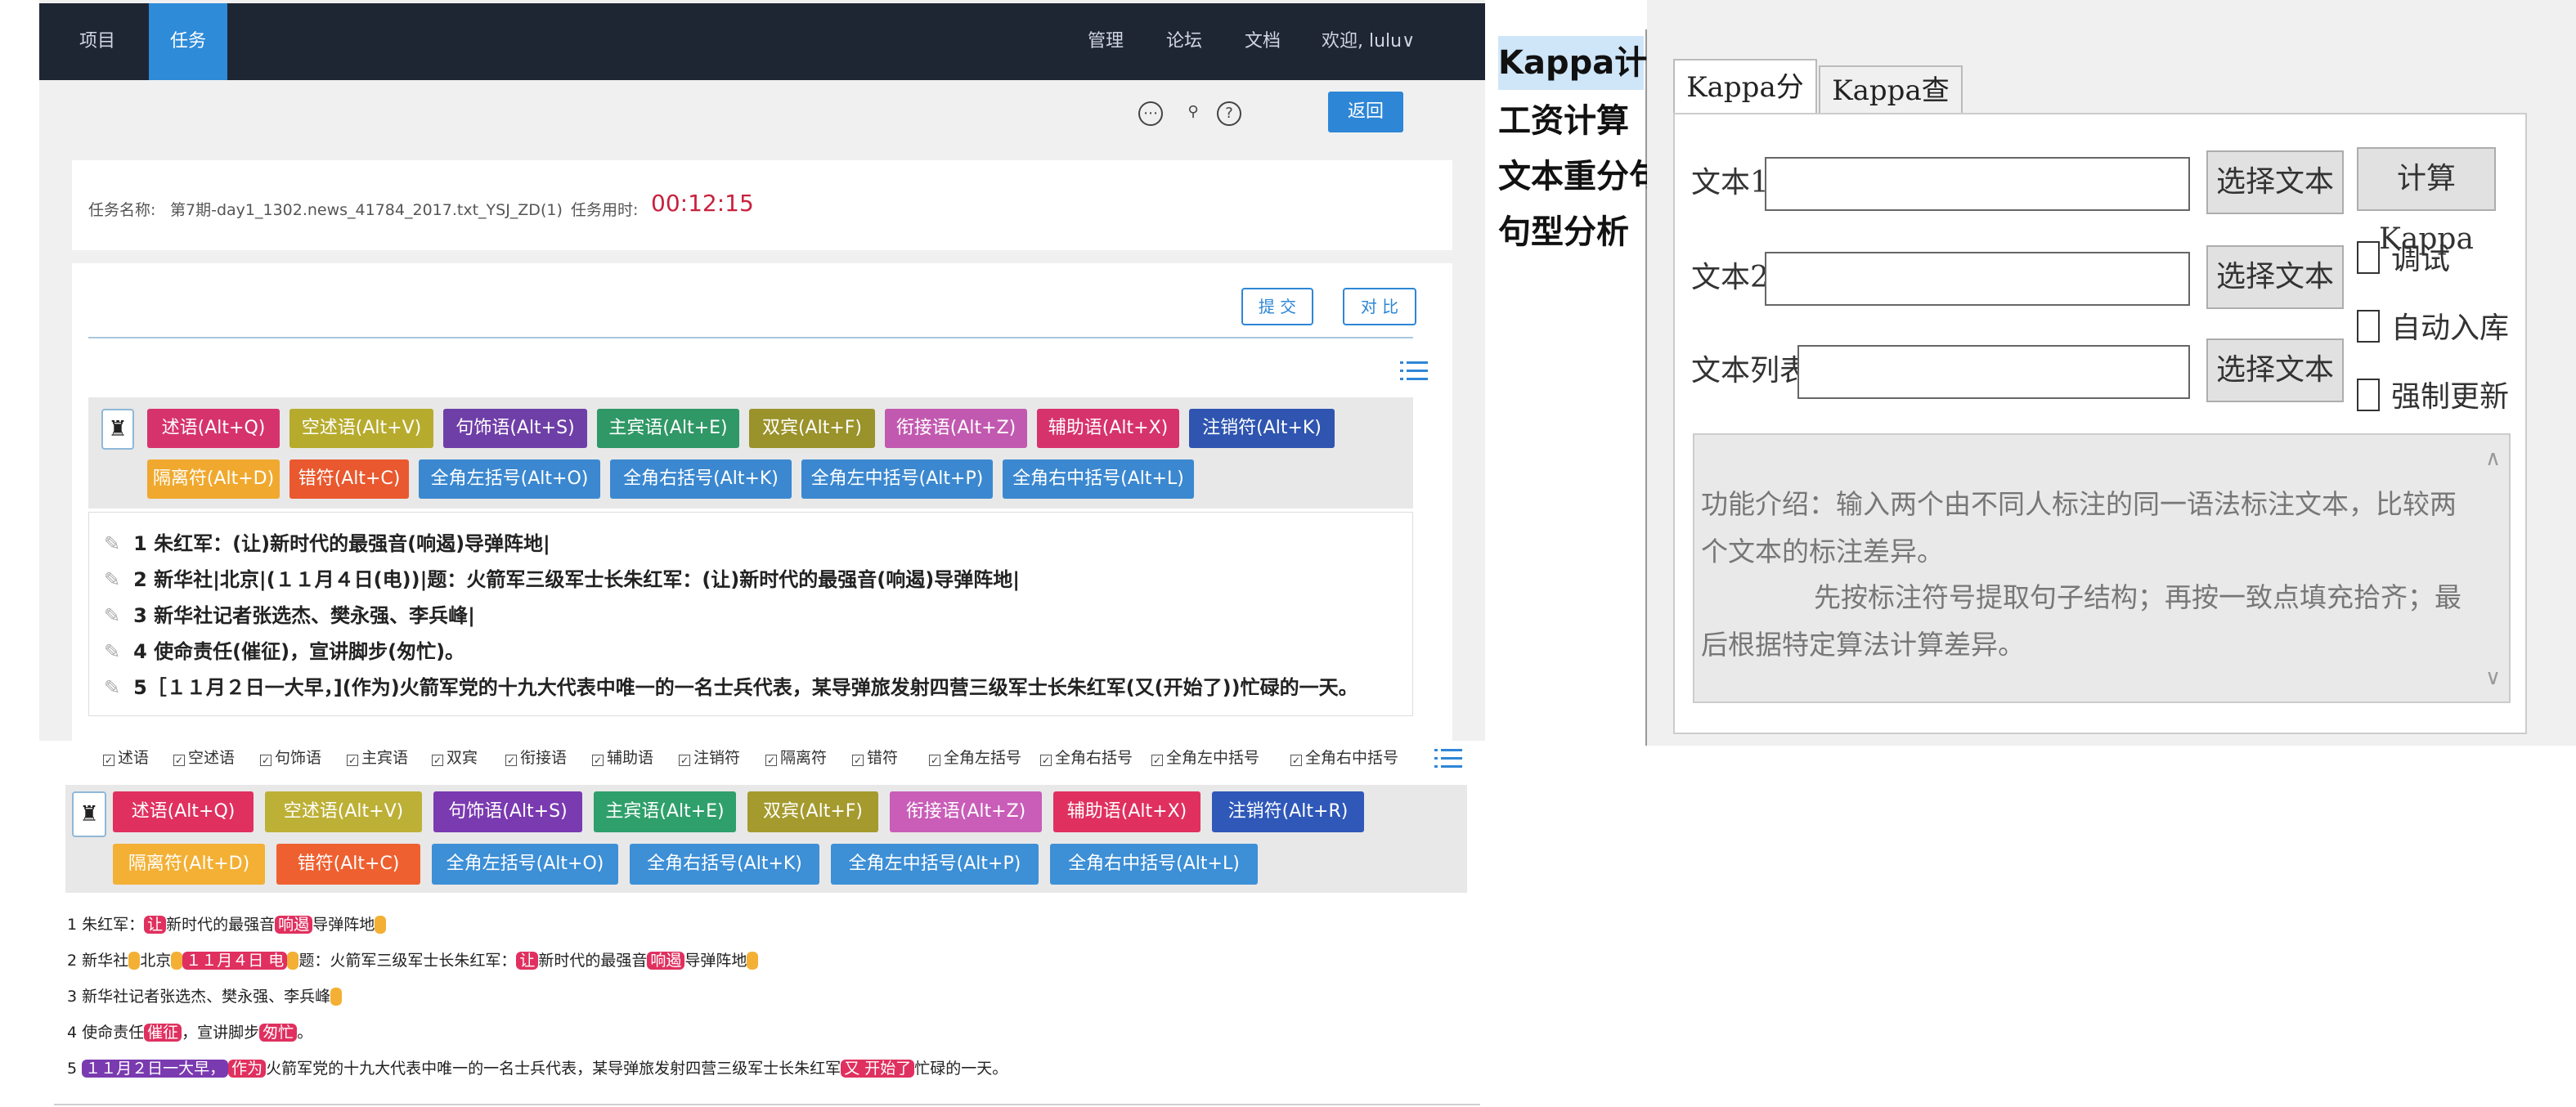  What do you see at coordinates (1108, 428) in the screenshot?
I see `top-tag-button: 辅助语(Alt+X)` at bounding box center [1108, 428].